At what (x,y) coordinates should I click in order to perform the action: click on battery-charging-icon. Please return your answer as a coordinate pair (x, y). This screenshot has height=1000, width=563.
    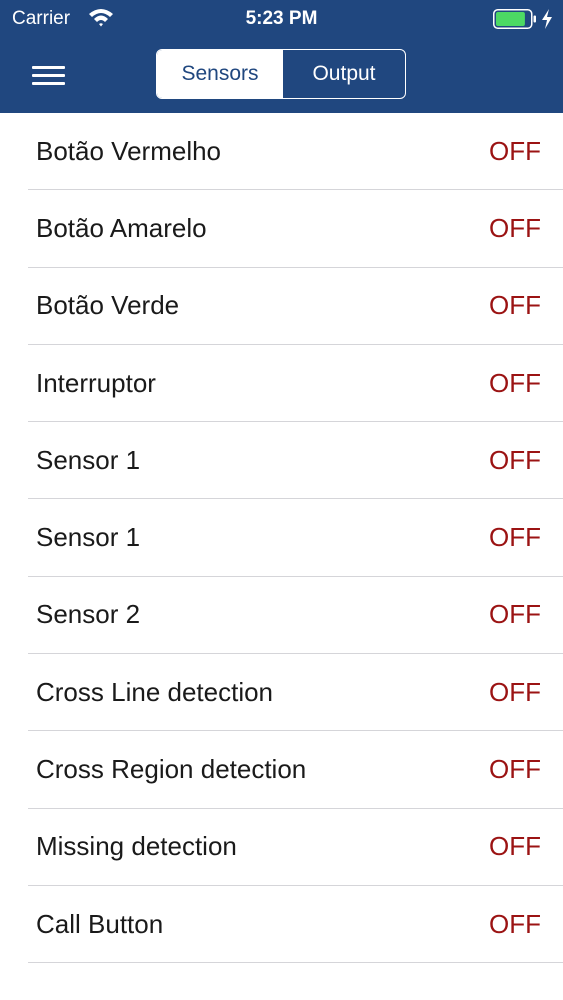
    Looking at the image, I should click on (514, 19).